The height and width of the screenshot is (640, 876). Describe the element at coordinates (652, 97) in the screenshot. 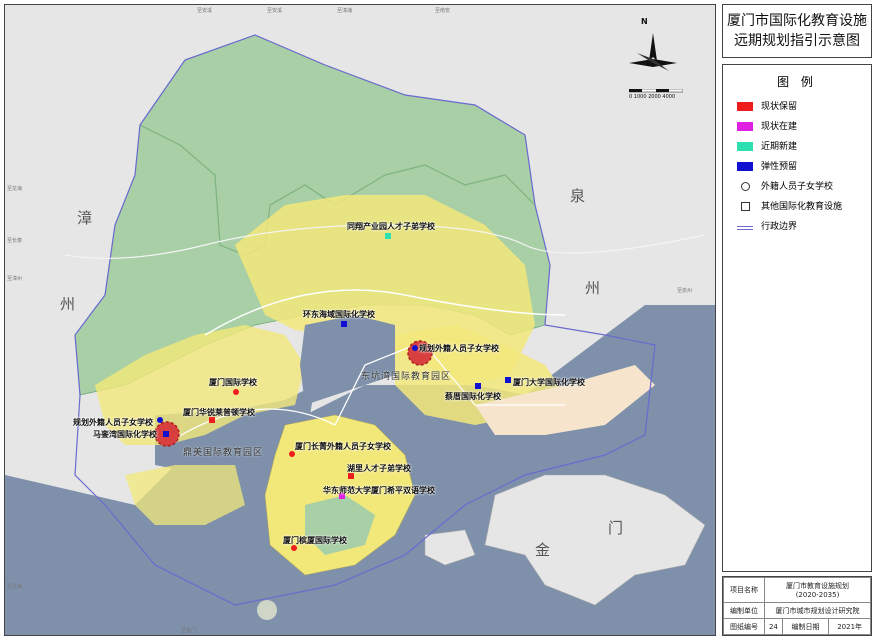

I see `scale-label: 0 1000 2000 4000` at that location.